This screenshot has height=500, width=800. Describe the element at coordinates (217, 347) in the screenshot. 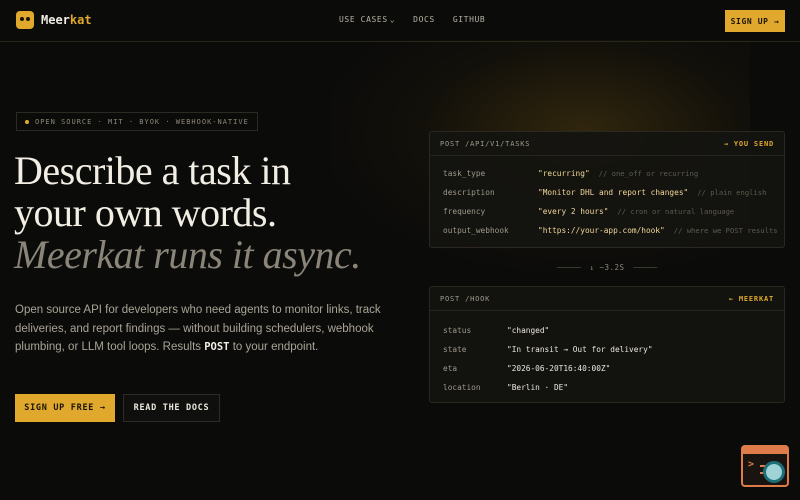

I see `post-highlight: POST` at that location.